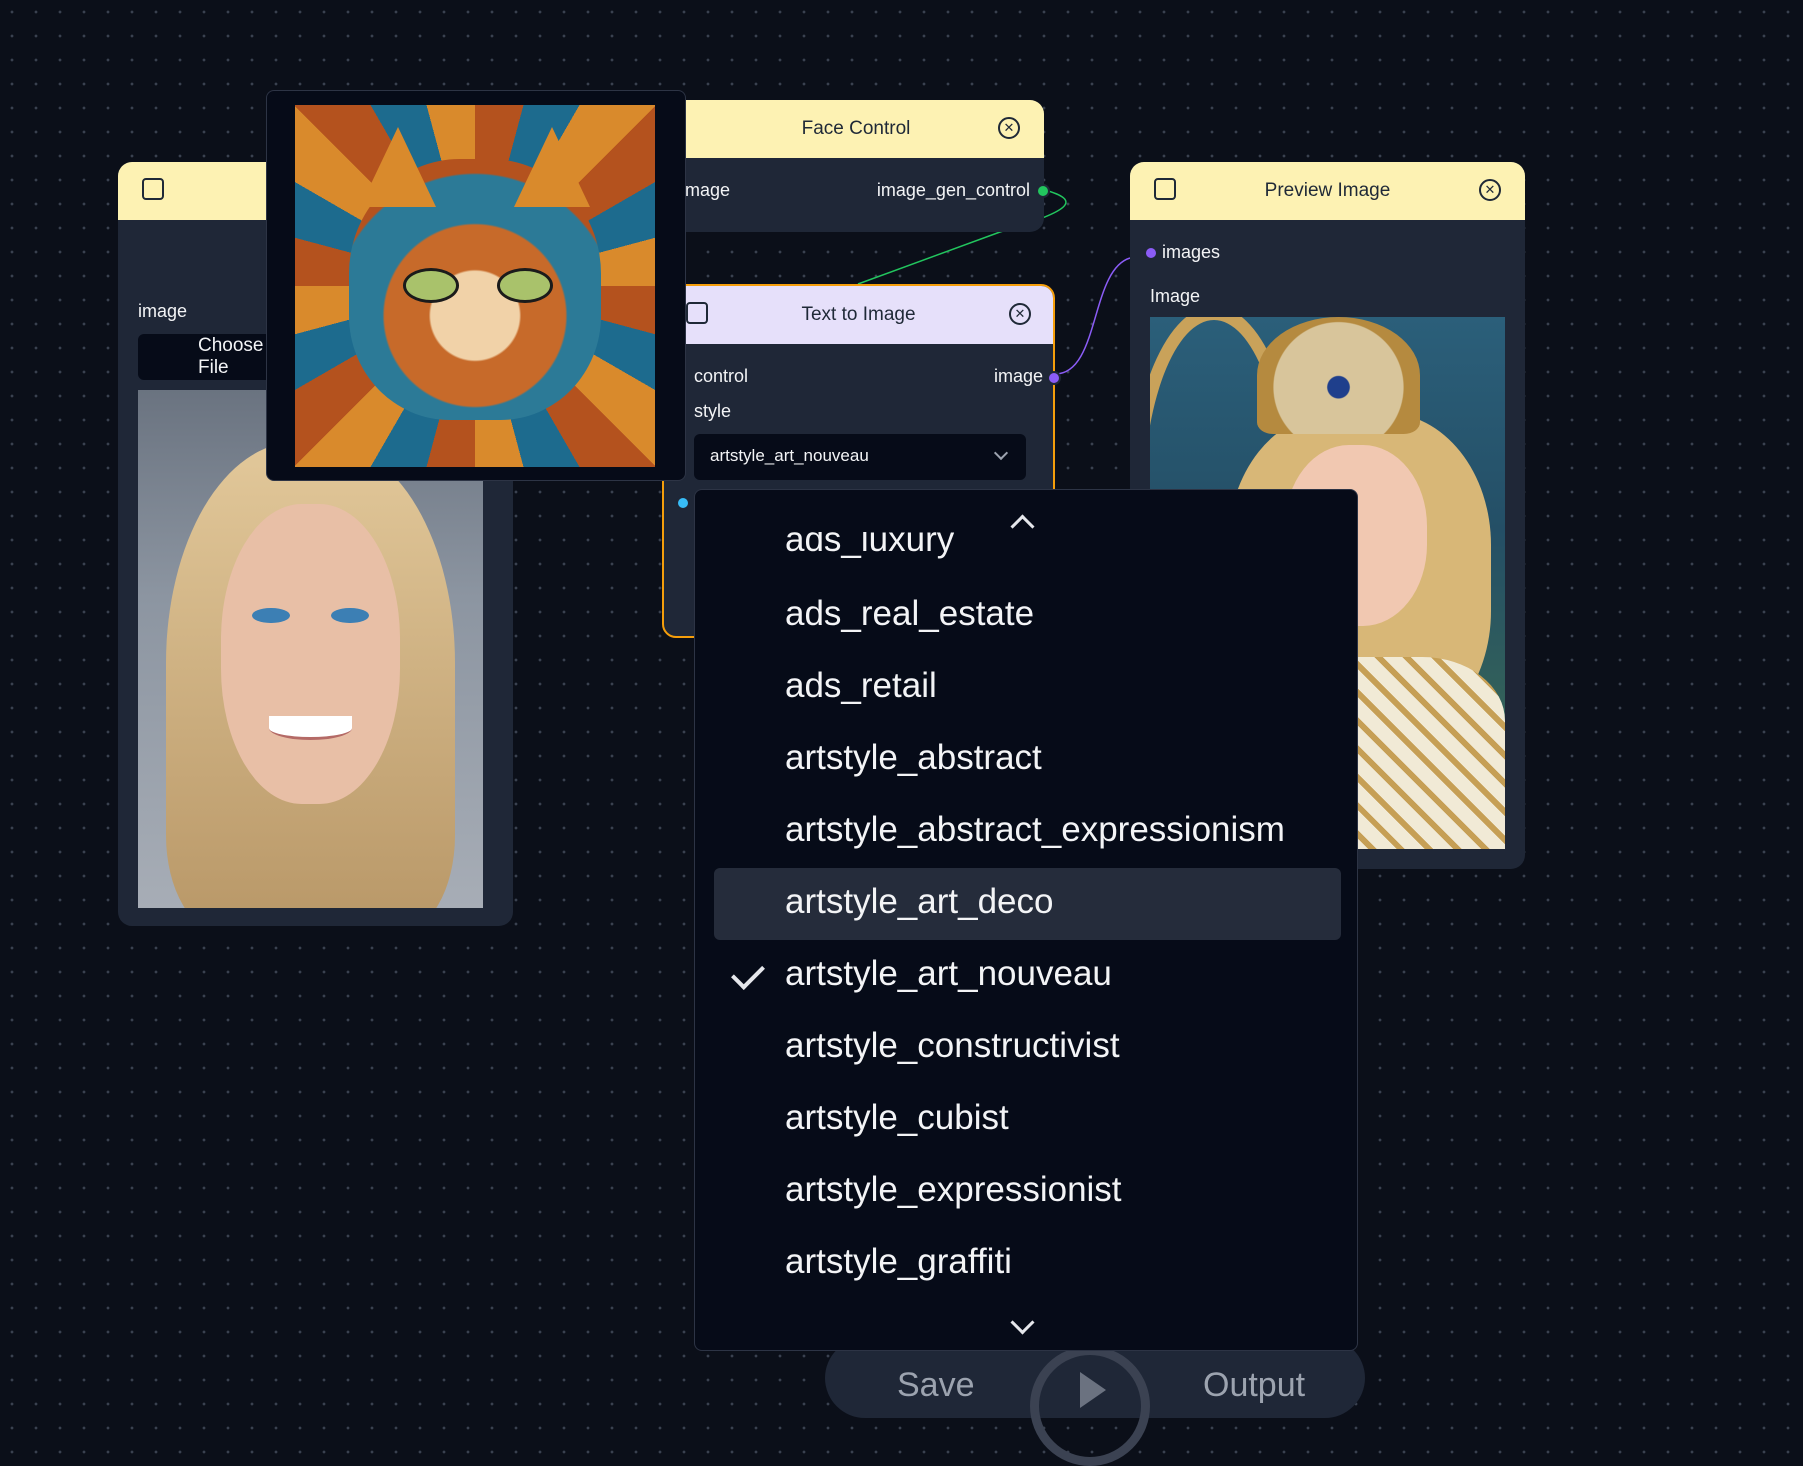 Image resolution: width=1803 pixels, height=1466 pixels. I want to click on cat-image-card, so click(476, 285).